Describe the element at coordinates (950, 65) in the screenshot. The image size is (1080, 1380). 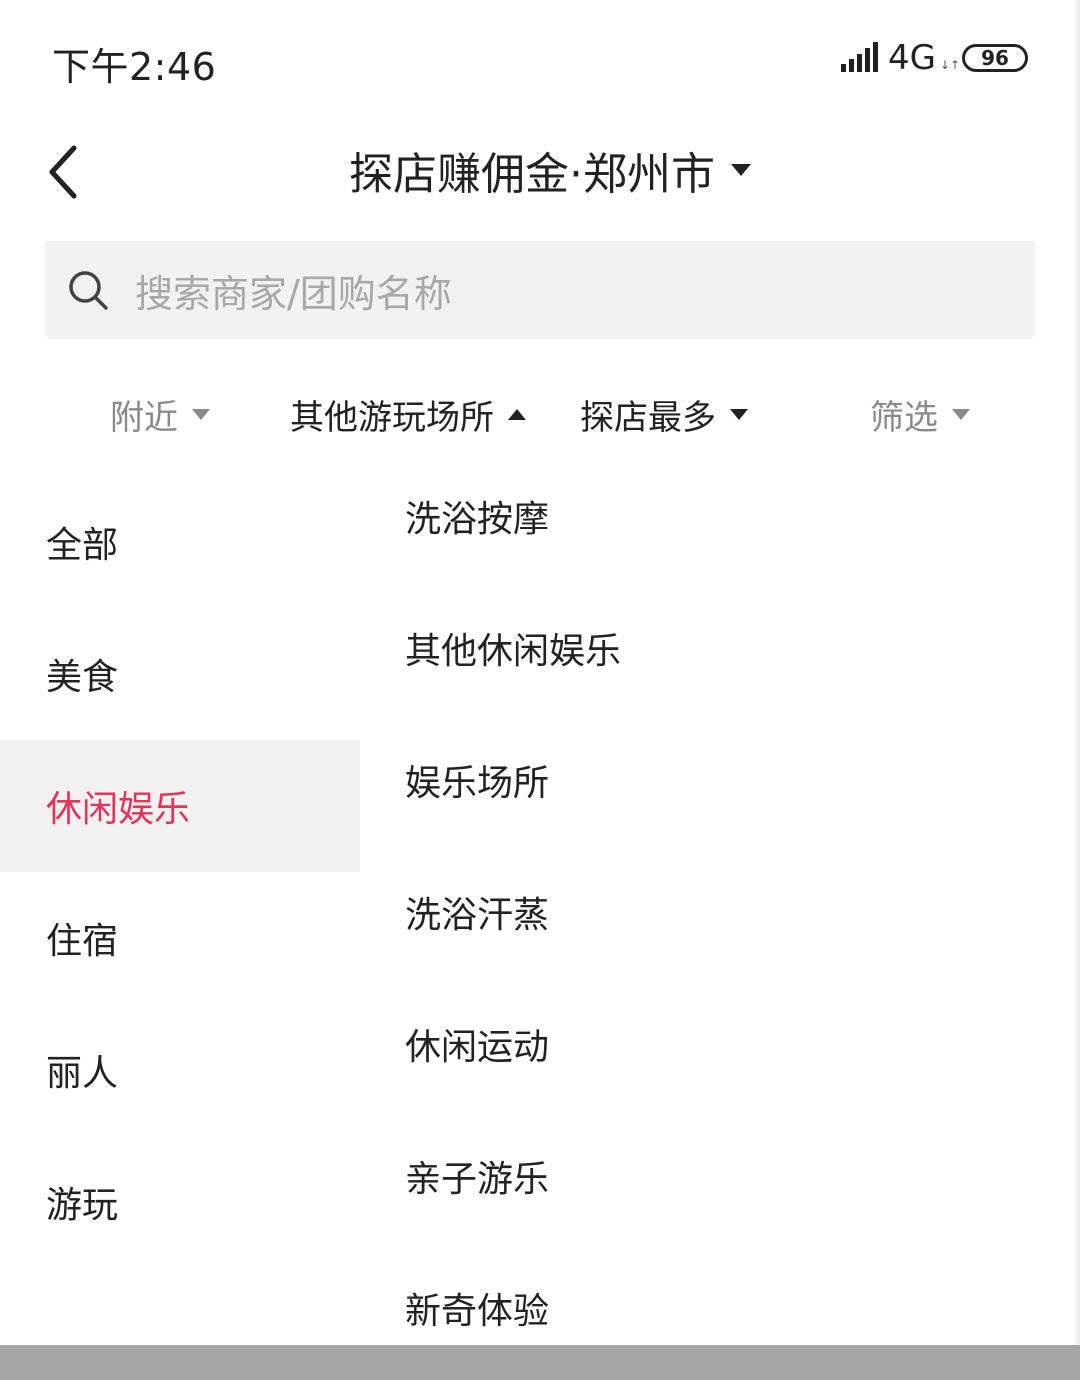
I see `network-arrows-icon: ↓↑` at that location.